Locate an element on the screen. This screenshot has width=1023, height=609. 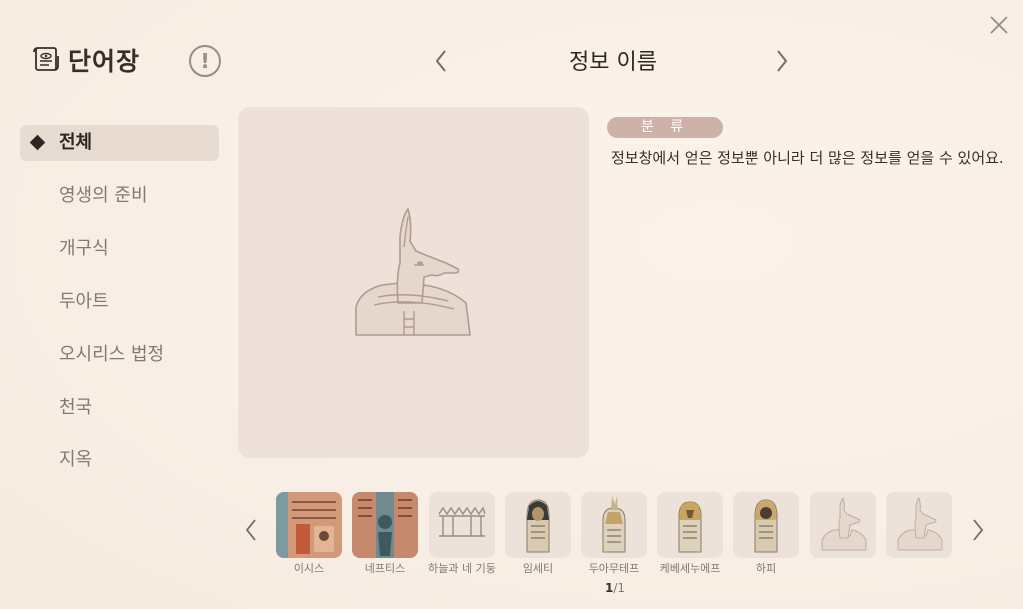
thumbnail-nephthys is located at coordinates (385, 525).